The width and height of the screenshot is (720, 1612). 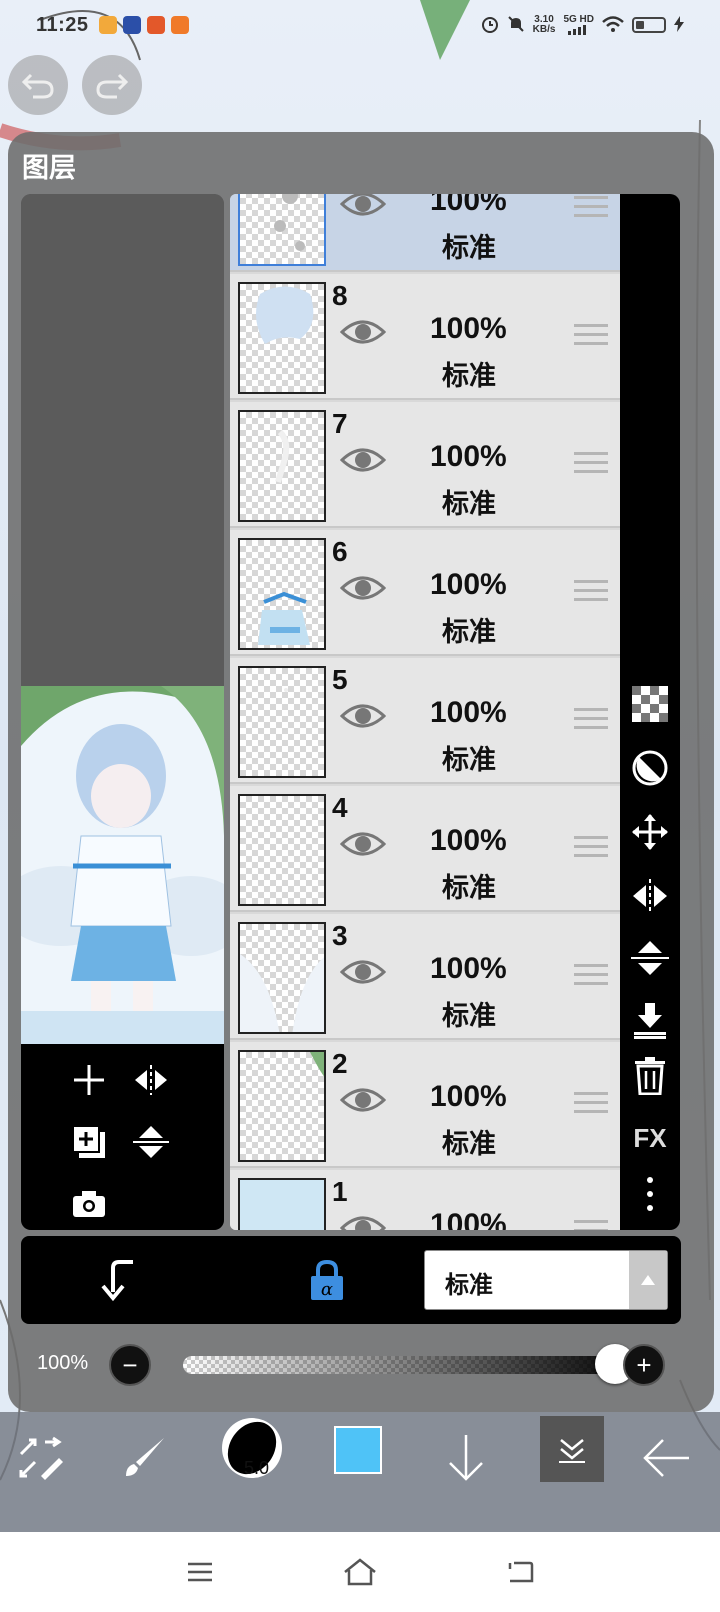 I want to click on fx-button: FX, so click(x=650, y=1138).